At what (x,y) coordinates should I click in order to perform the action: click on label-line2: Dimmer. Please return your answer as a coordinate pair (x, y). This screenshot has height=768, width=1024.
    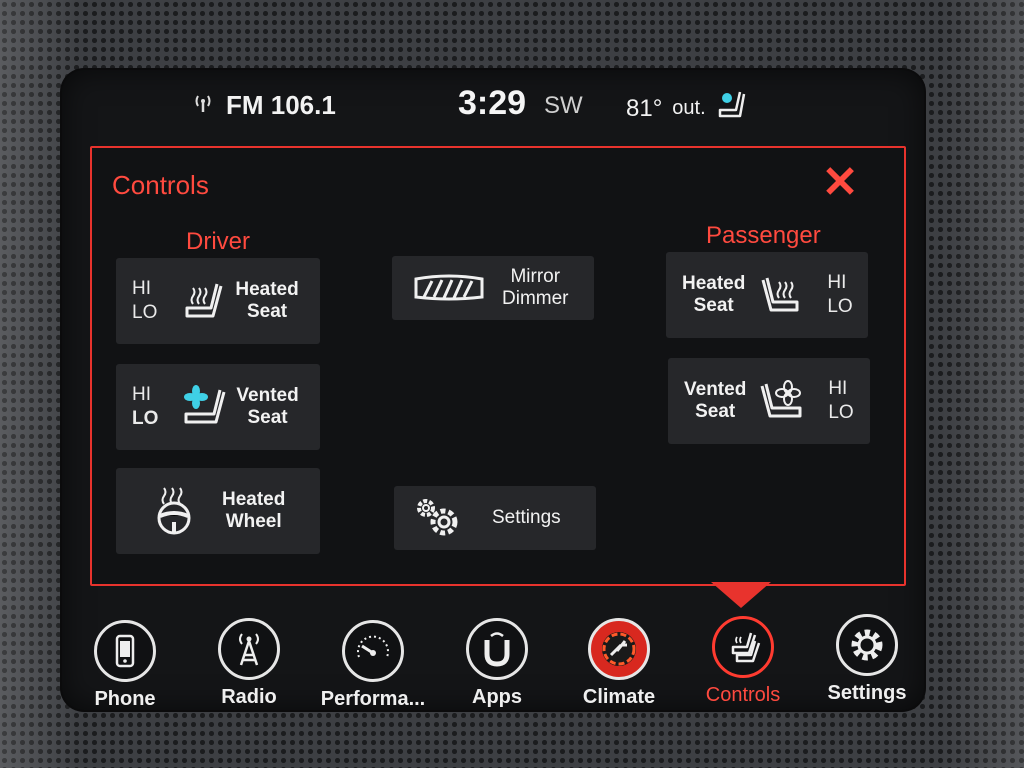
    Looking at the image, I should click on (535, 298).